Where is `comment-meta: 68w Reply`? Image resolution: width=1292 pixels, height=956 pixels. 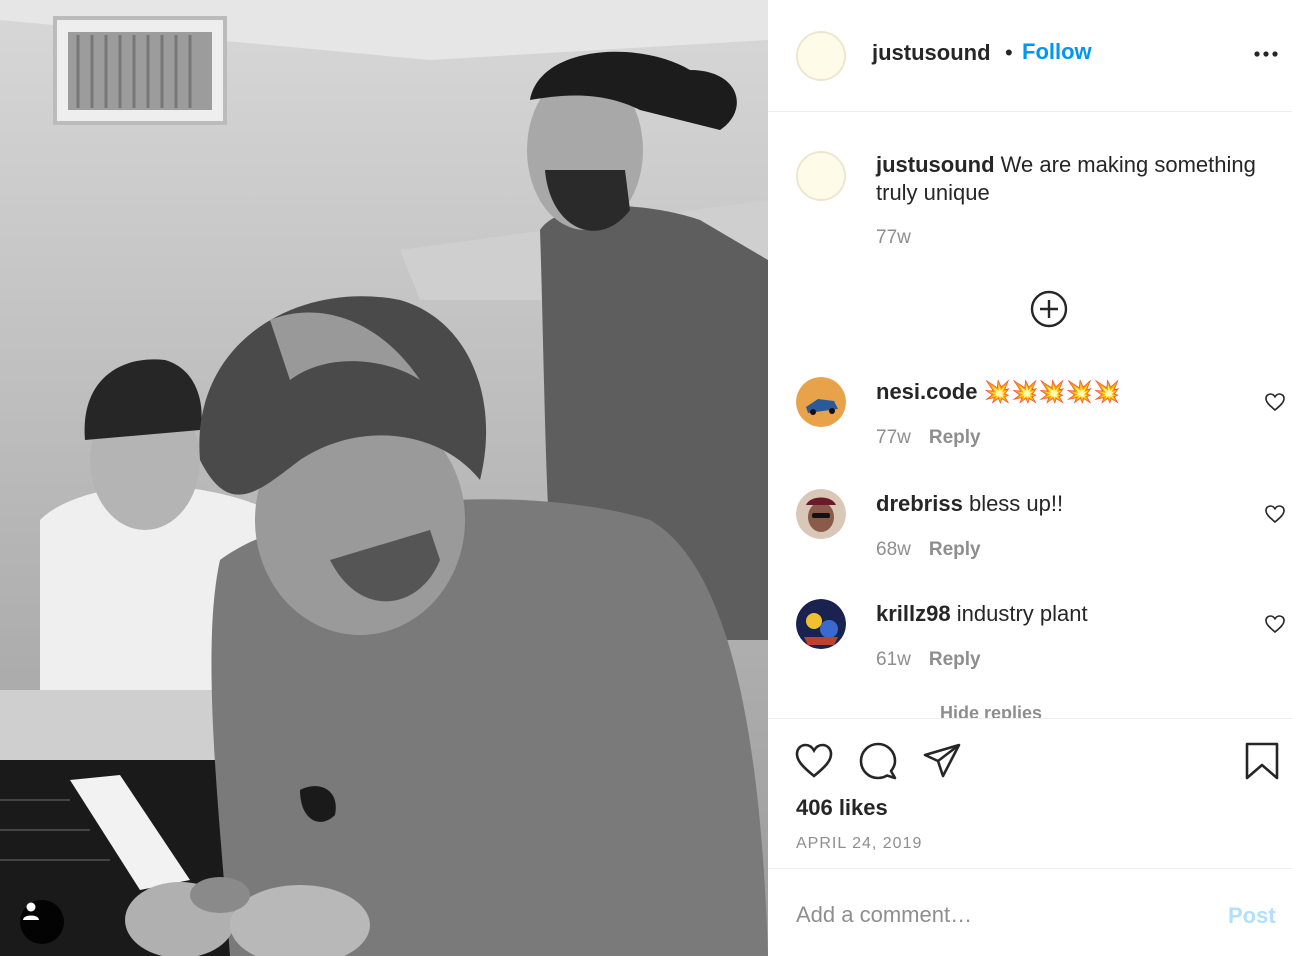
comment-meta: 68w Reply is located at coordinates (928, 550).